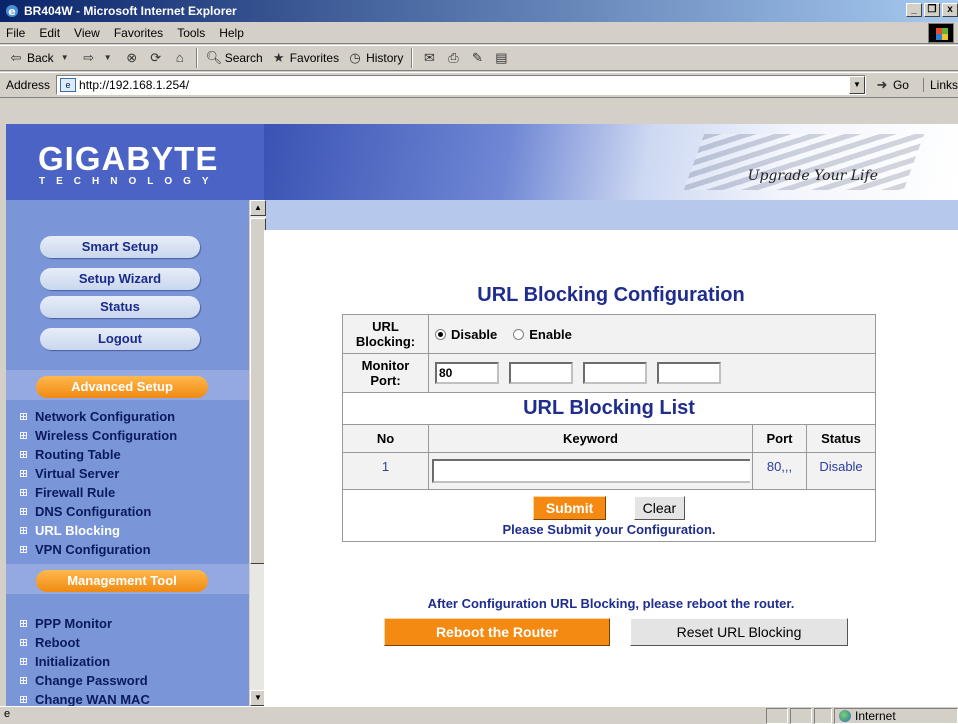 This screenshot has width=958, height=724. What do you see at coordinates (355, 57) in the screenshot?
I see `history-icon: ◷` at bounding box center [355, 57].